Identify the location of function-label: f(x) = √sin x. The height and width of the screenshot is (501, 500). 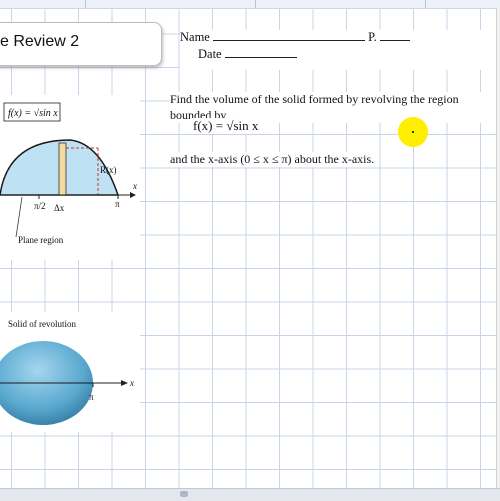
(33, 113).